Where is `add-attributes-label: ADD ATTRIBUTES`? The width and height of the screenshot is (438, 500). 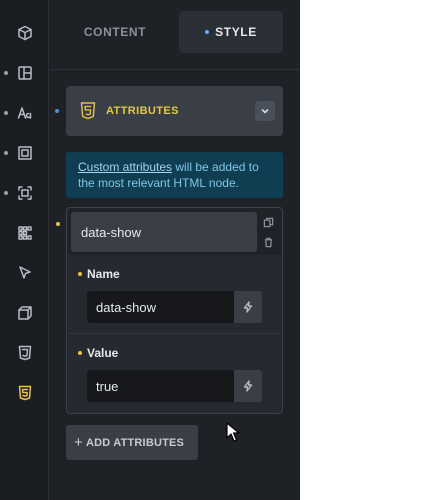 add-attributes-label: ADD ATTRIBUTES is located at coordinates (135, 442).